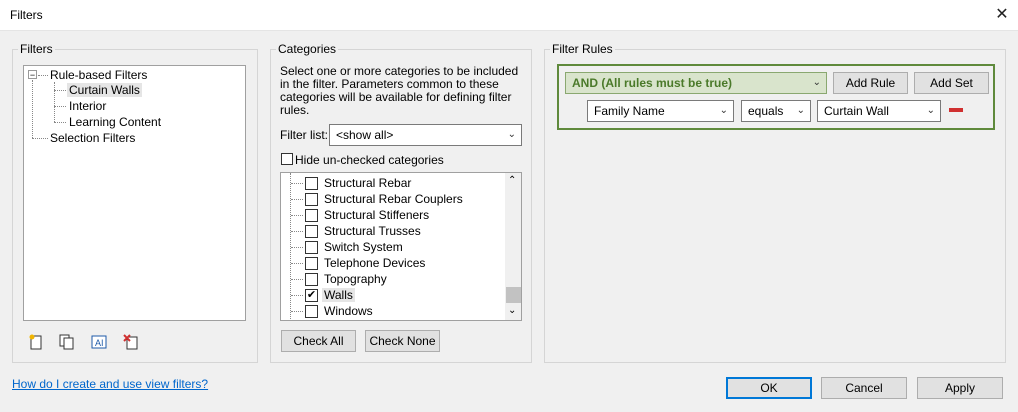 The image size is (1018, 412). What do you see at coordinates (368, 183) in the screenshot?
I see `category-label: Structural Rebar` at bounding box center [368, 183].